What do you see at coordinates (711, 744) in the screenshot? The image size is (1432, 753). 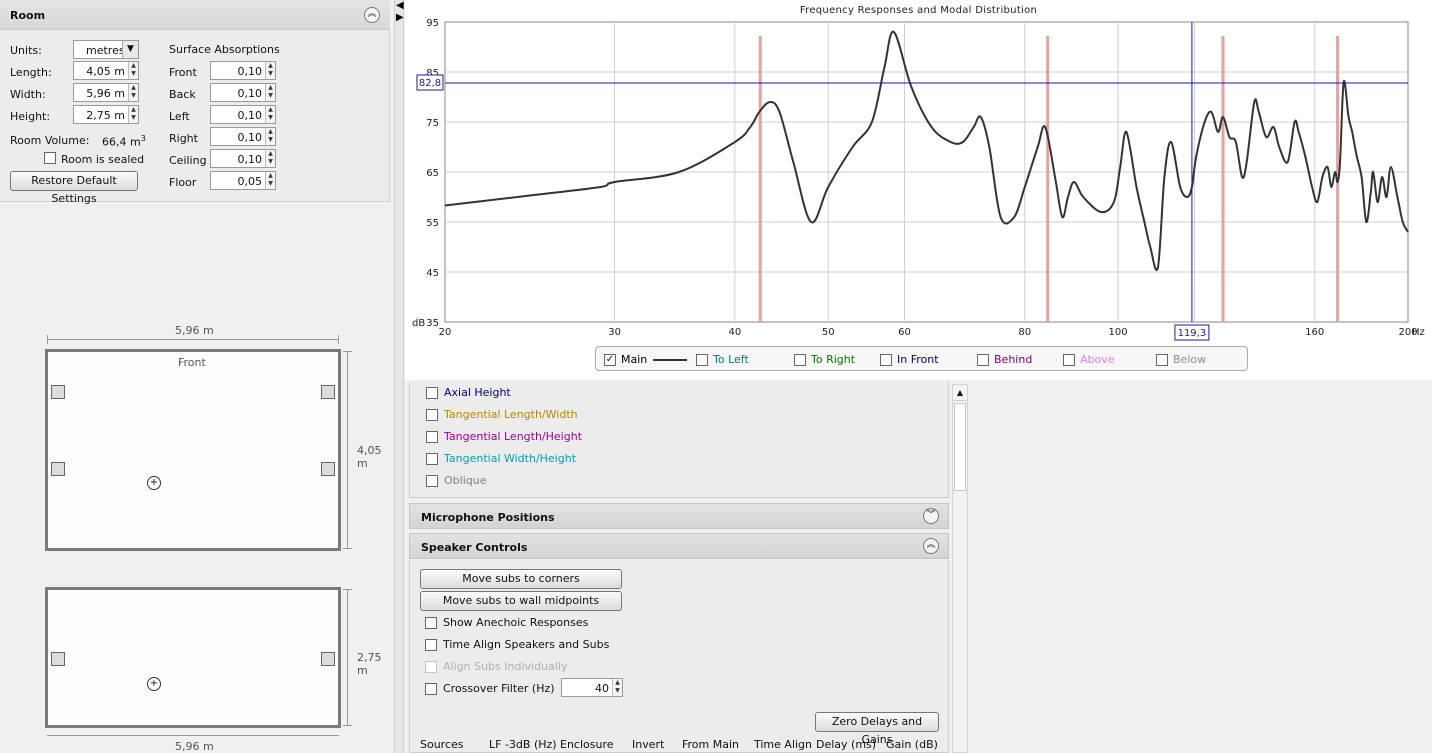 I see `column-from-main: From Main` at bounding box center [711, 744].